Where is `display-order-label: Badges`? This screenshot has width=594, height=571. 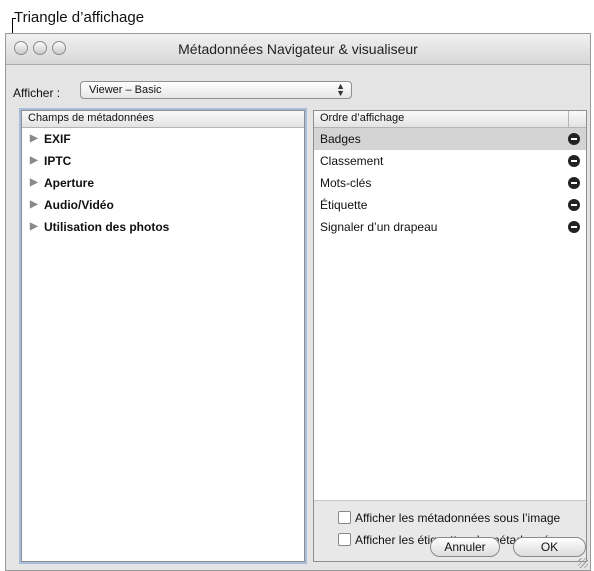 display-order-label: Badges is located at coordinates (340, 139).